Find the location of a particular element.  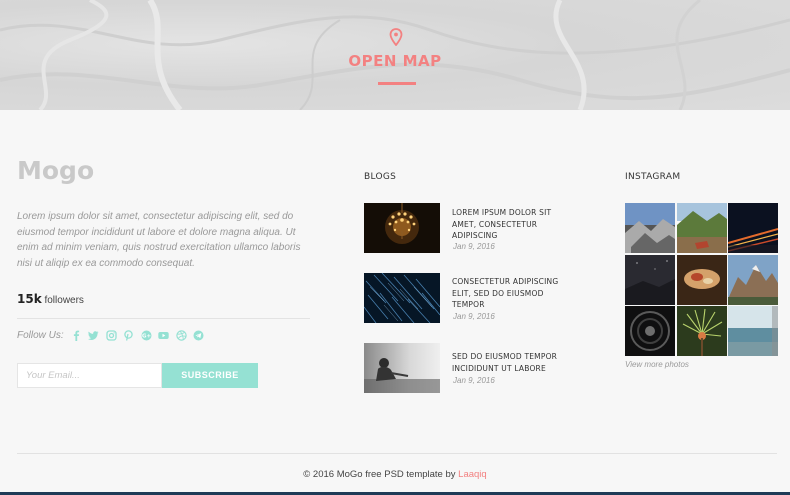

copyright-text: © 2016 MoGo free PSD template by Laaqiq is located at coordinates (395, 474).